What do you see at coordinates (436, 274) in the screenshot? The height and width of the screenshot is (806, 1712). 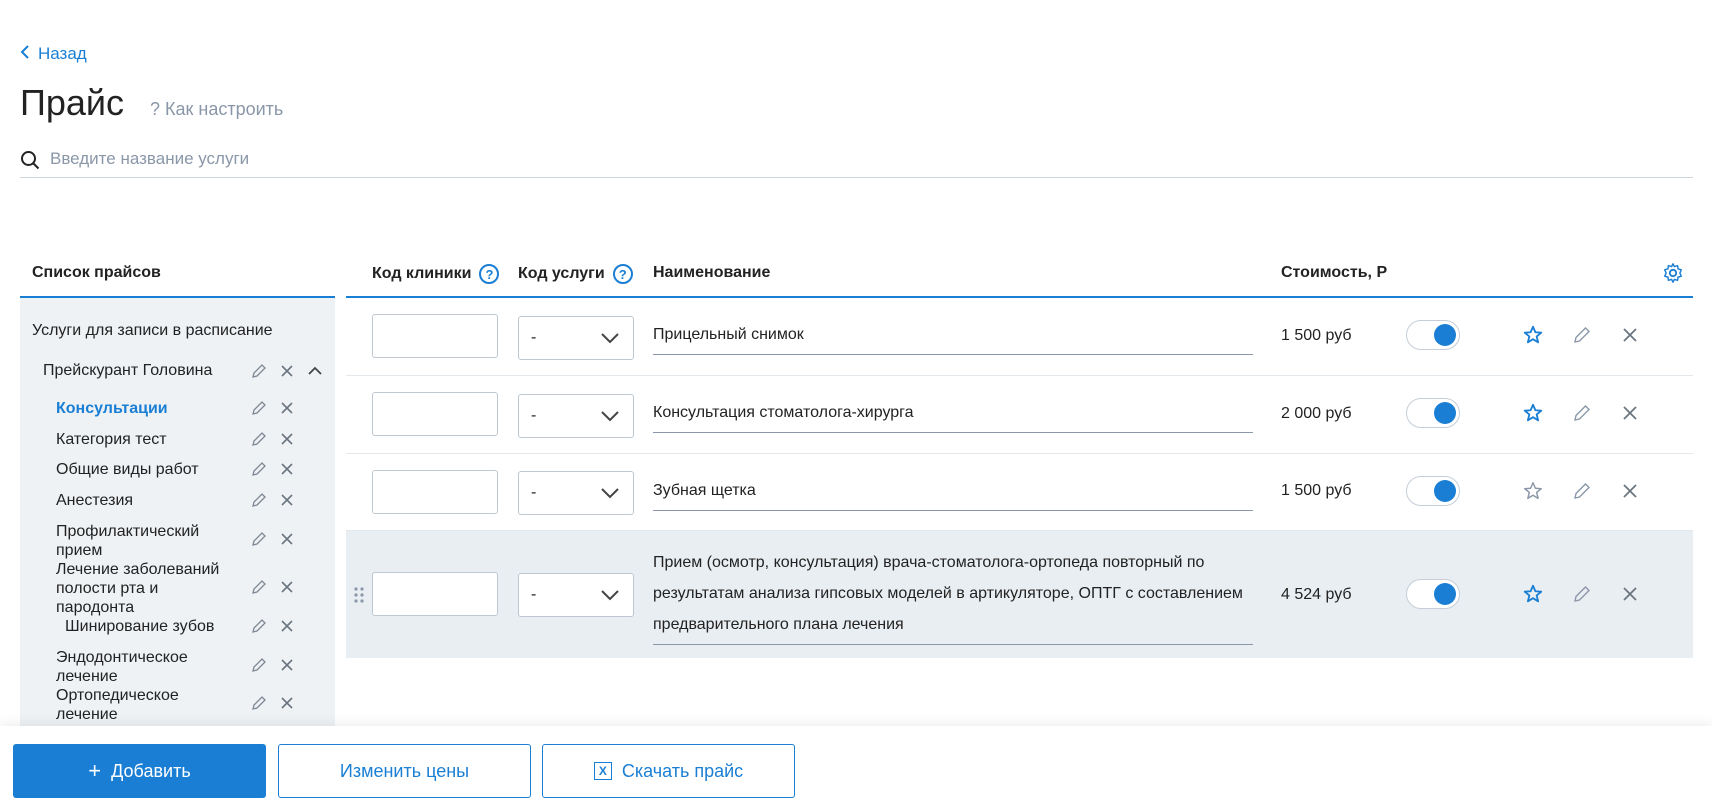 I see `header-clinic-code: Код клиники ?` at bounding box center [436, 274].